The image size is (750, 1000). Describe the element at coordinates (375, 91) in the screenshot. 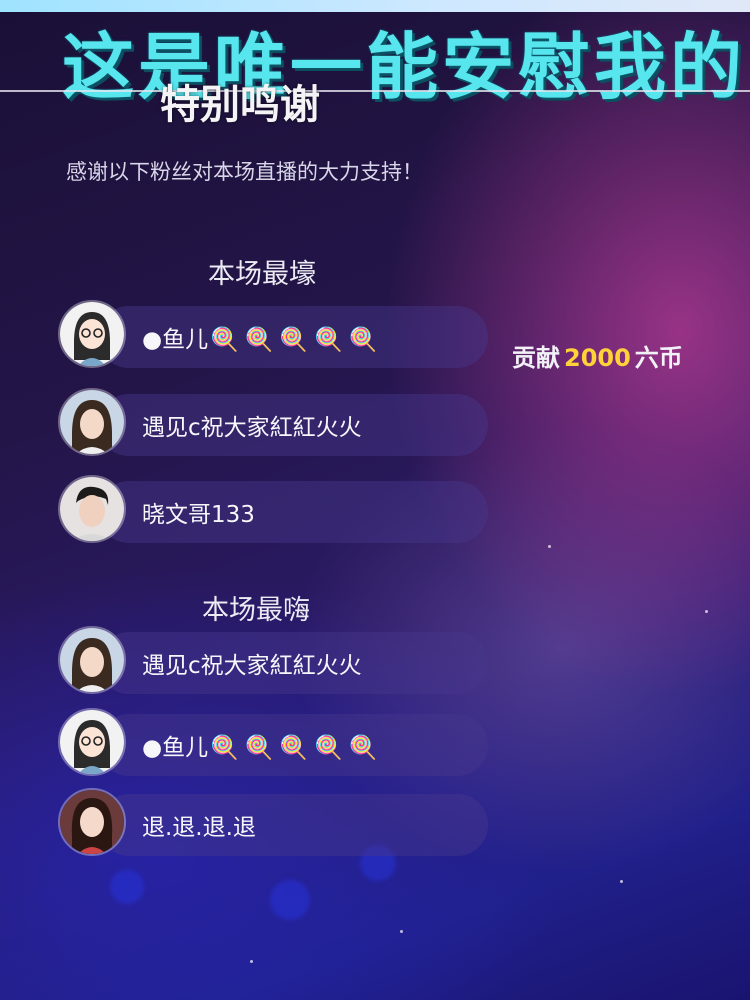

I see `divider-line` at that location.